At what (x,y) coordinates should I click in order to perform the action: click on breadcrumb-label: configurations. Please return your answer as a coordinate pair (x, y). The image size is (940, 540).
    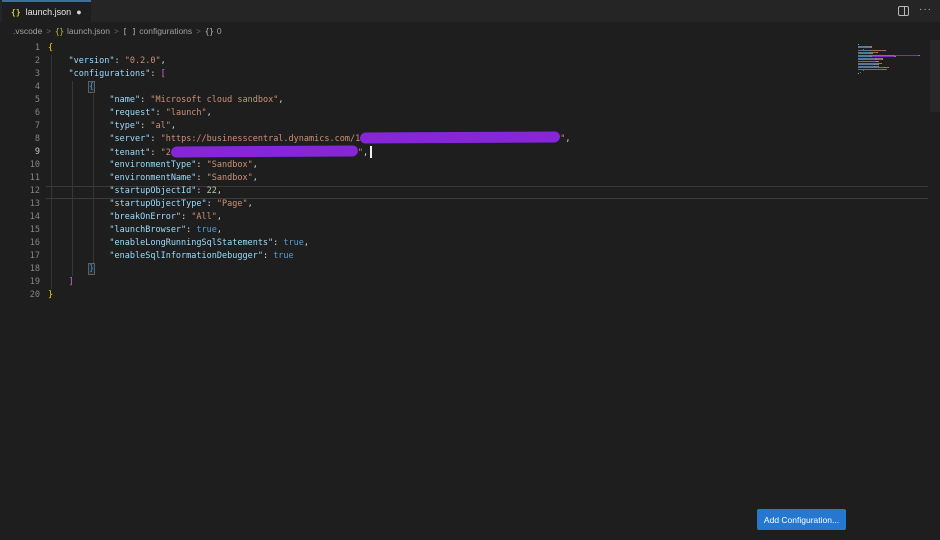
    Looking at the image, I should click on (166, 31).